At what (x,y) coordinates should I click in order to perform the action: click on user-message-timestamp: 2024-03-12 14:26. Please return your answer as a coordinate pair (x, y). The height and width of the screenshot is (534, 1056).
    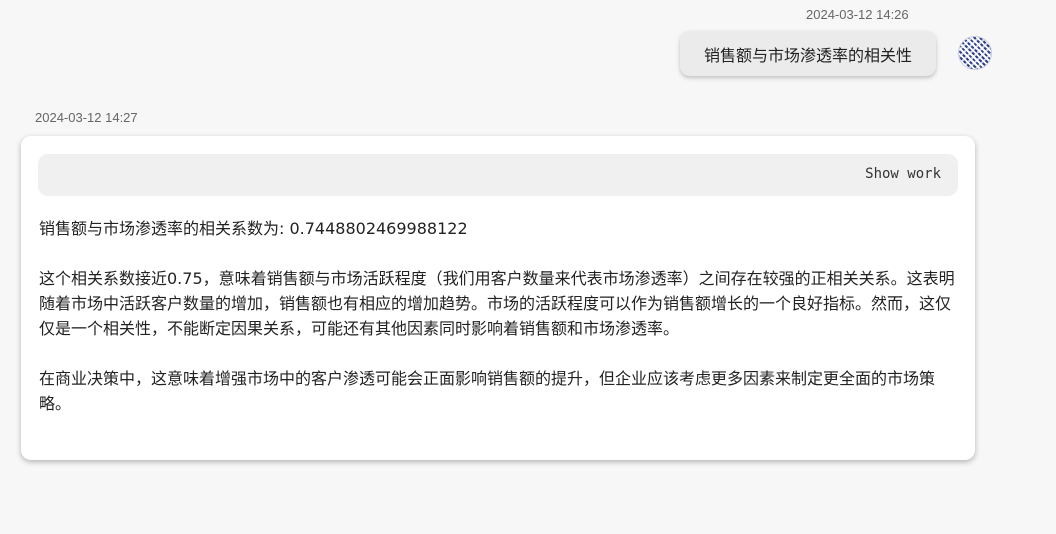
    Looking at the image, I should click on (857, 14).